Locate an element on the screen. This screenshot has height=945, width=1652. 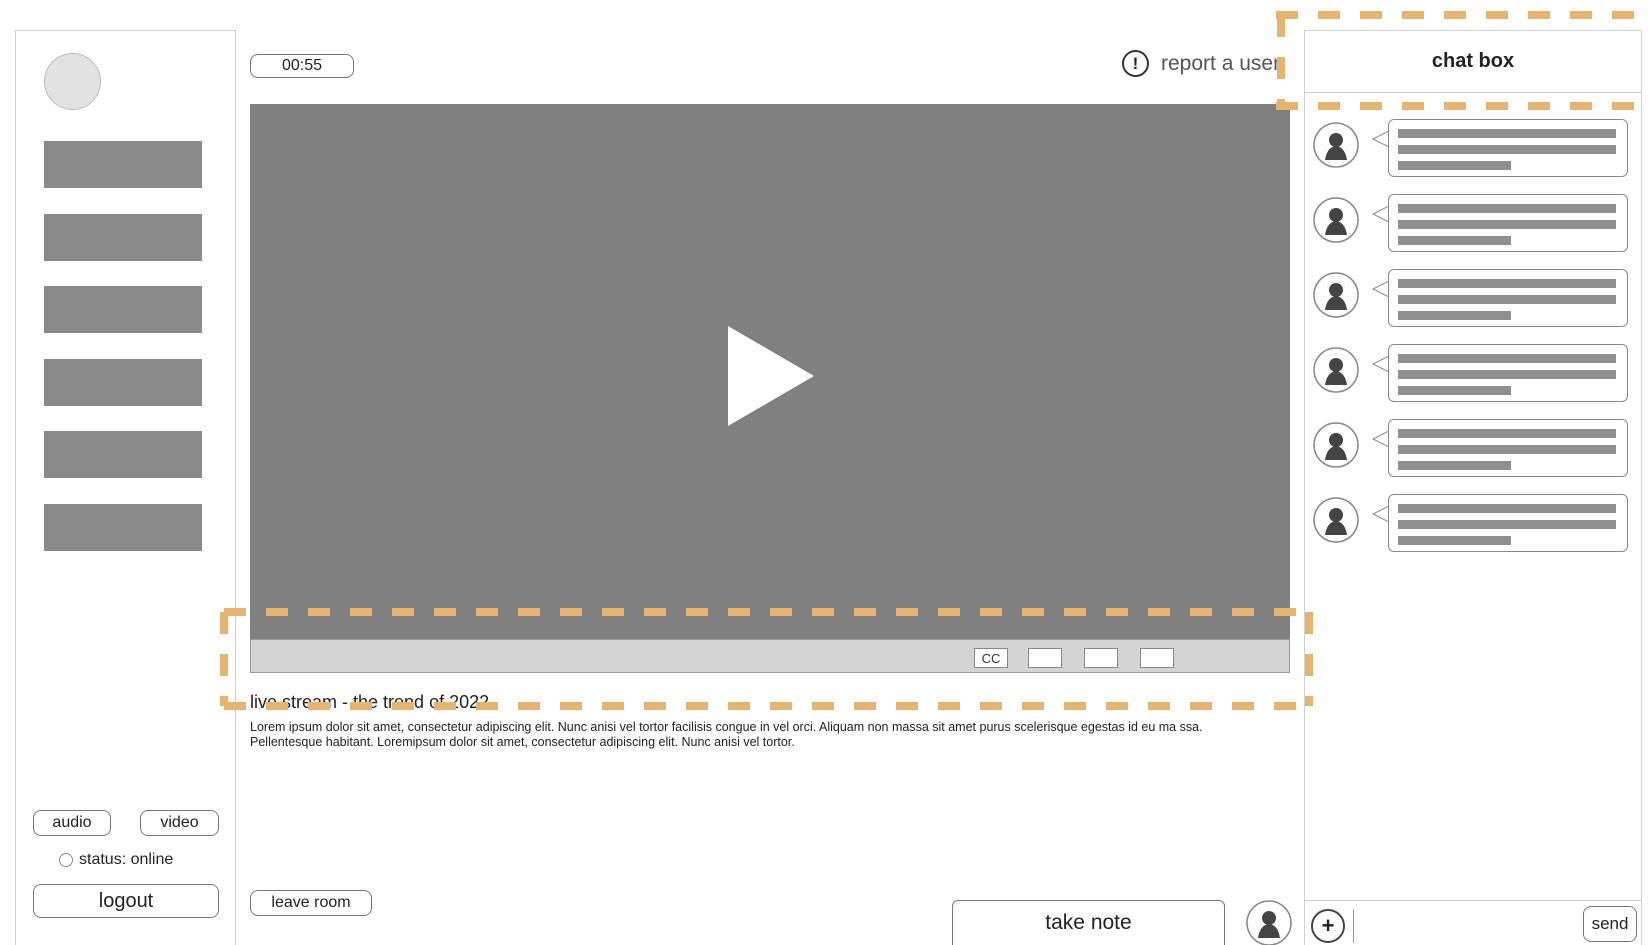
status-row: status: online is located at coordinates (116, 860).